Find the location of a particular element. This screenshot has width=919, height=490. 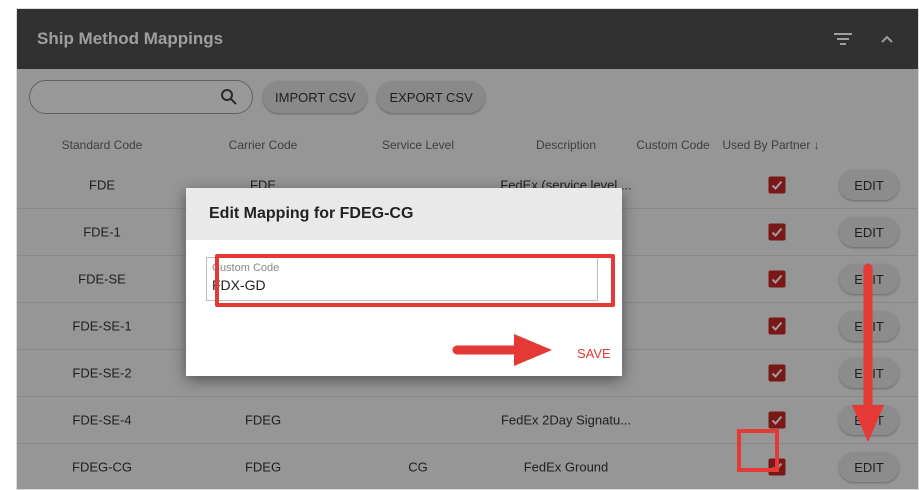

highlight-custom-code-box is located at coordinates (415, 280).